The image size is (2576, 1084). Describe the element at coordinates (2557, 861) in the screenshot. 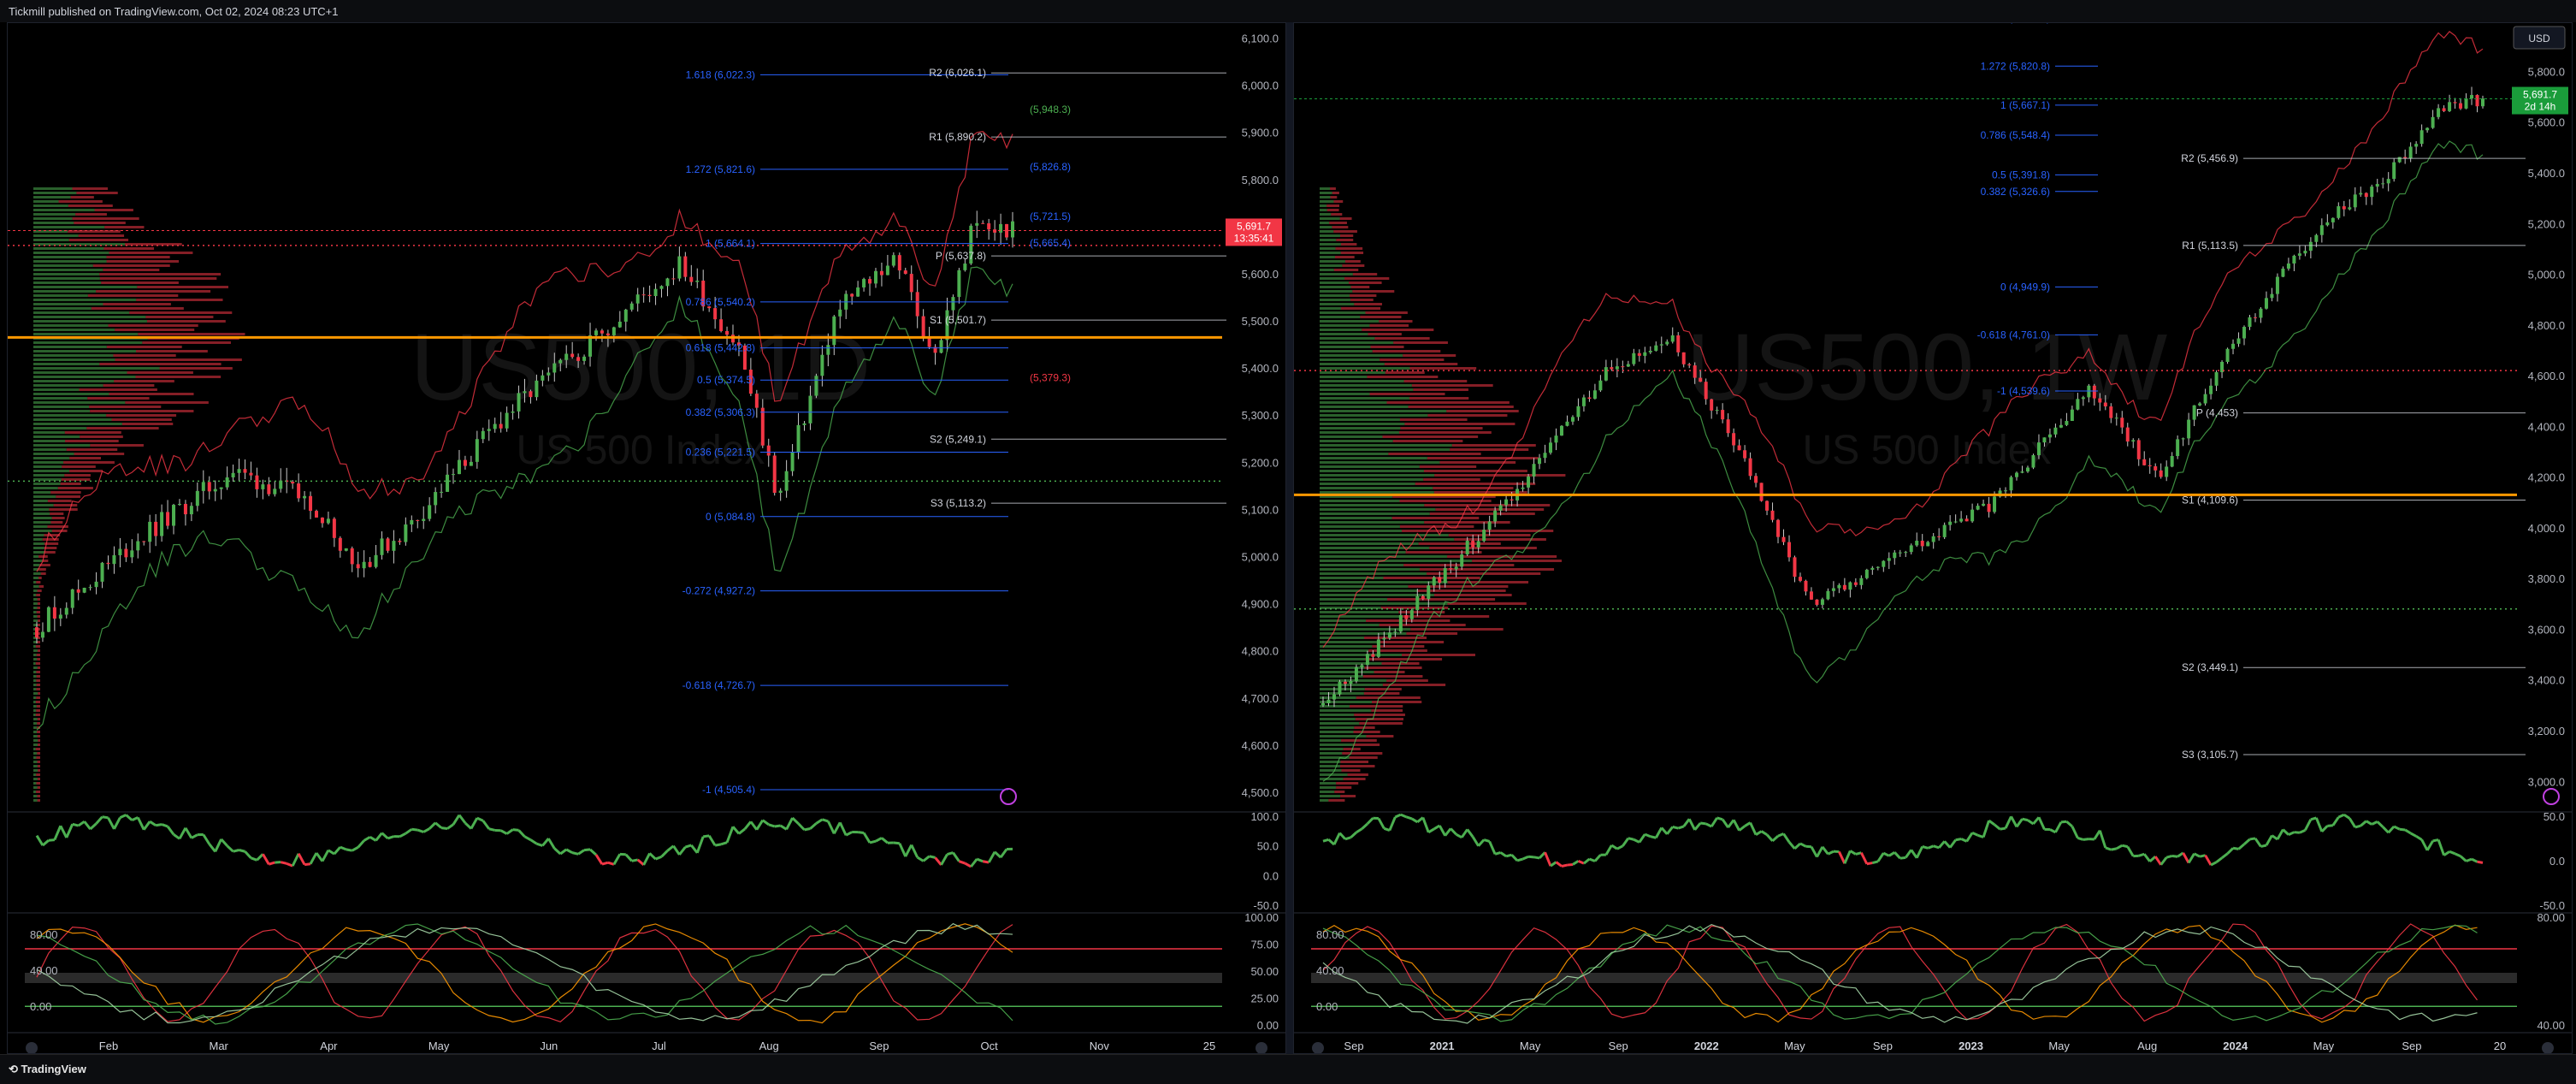

I see `rsi-axis-label: 0.0` at that location.